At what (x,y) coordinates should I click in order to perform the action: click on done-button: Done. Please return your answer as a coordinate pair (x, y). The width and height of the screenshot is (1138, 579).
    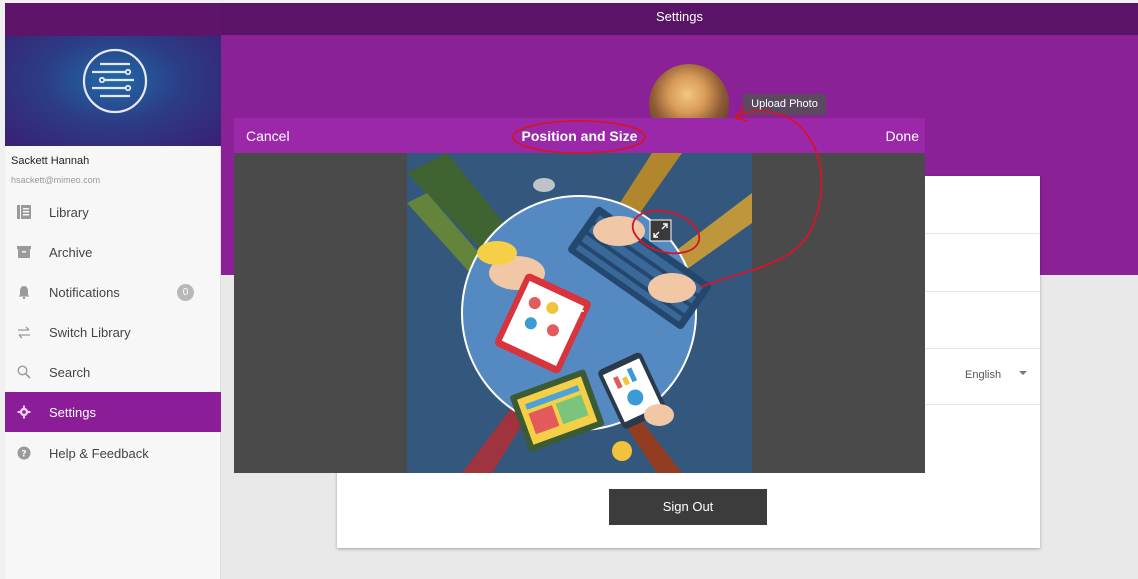
    Looking at the image, I should click on (902, 136).